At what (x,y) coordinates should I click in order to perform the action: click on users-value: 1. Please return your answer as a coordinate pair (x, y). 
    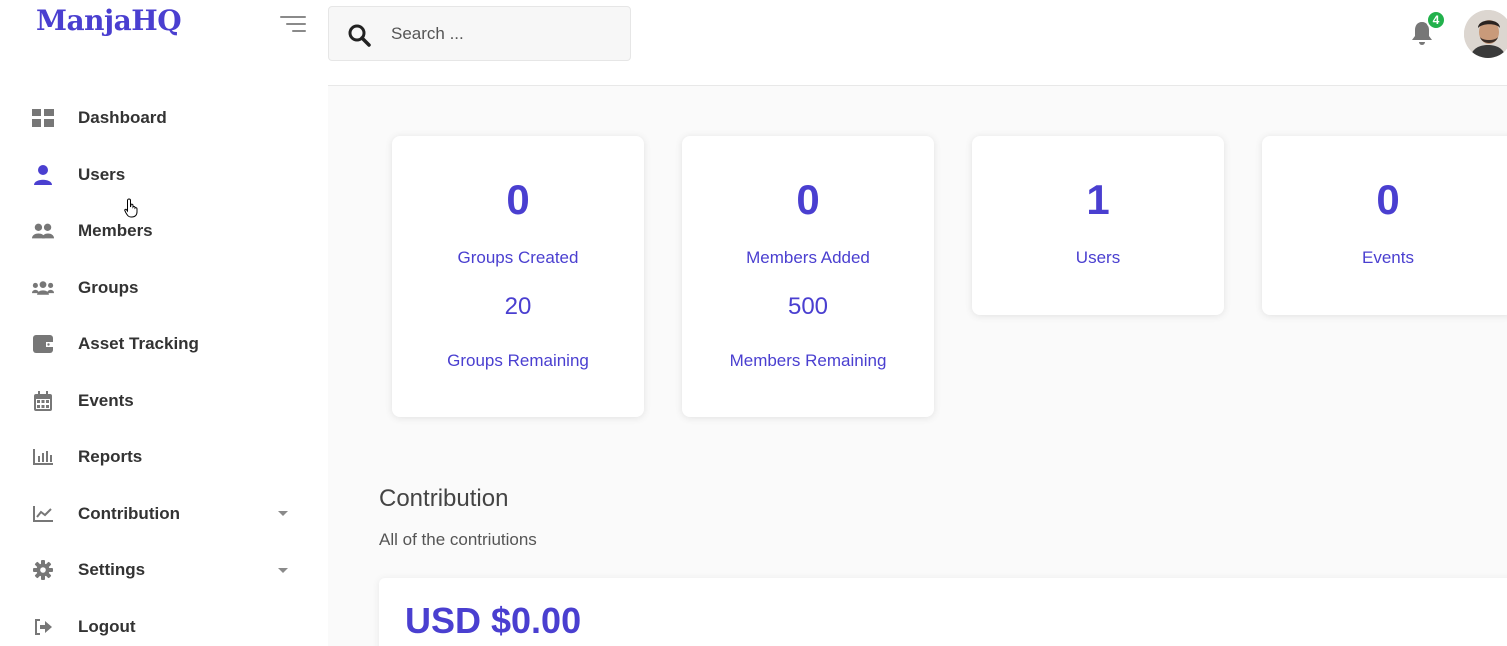
    Looking at the image, I should click on (1098, 199).